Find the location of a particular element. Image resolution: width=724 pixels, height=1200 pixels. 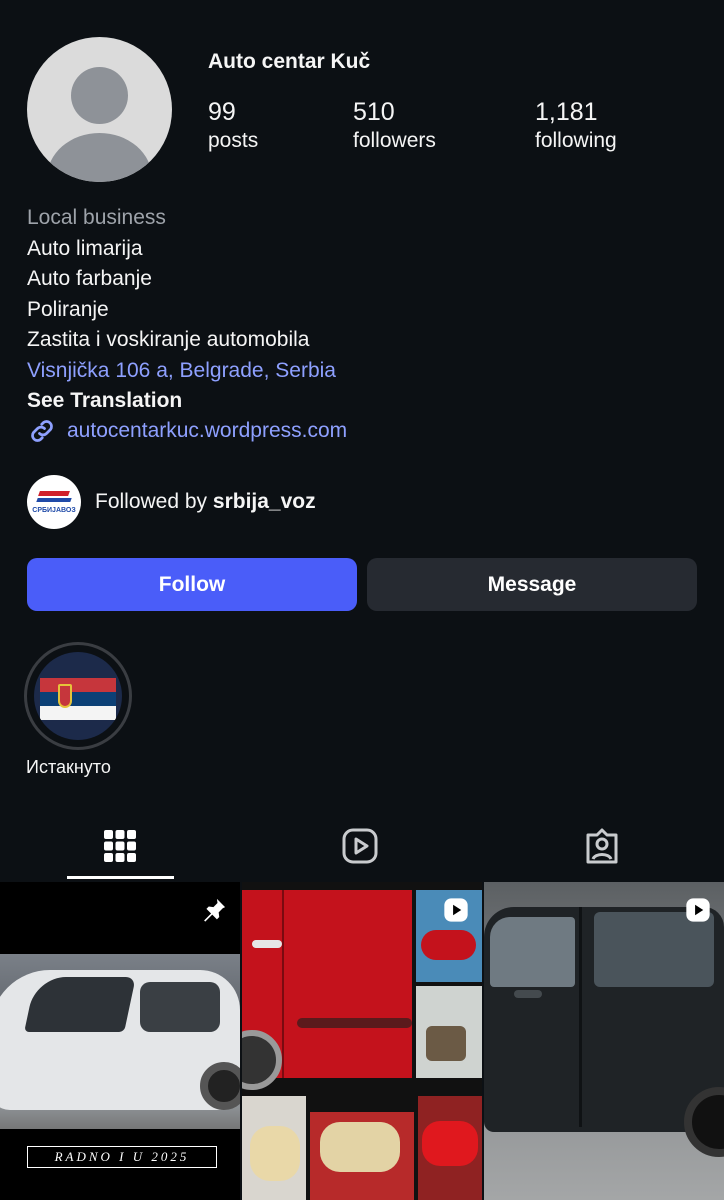

see-translation-link: See Translation is located at coordinates (181, 401).